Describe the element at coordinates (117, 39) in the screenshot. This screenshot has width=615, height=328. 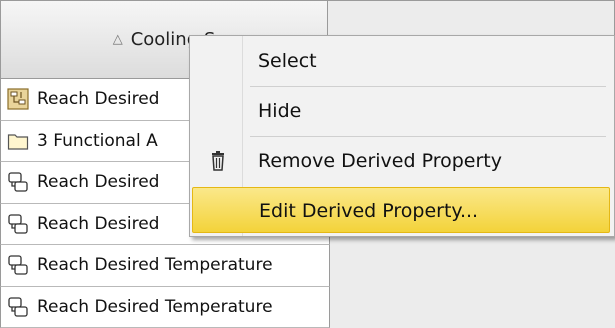
I see `sort-ascending-icon: △` at that location.